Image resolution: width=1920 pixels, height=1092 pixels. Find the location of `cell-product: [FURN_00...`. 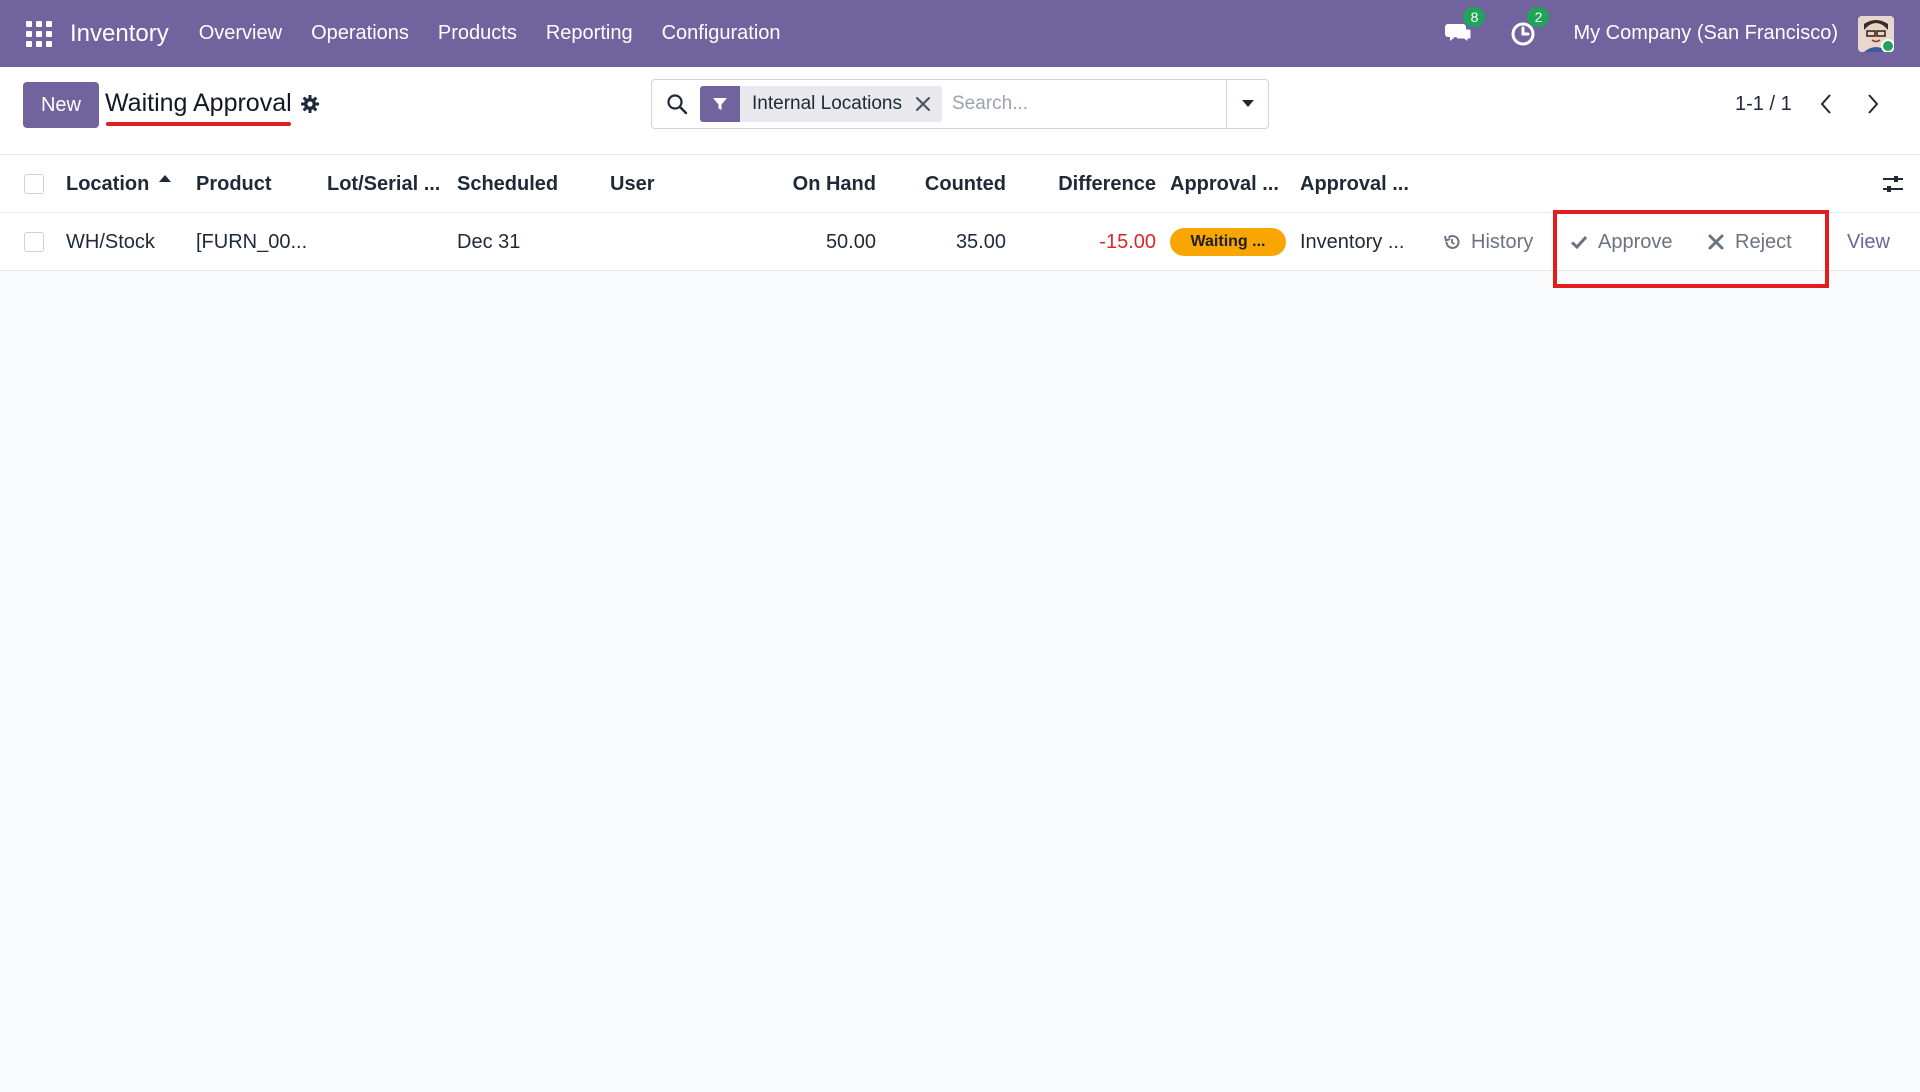

cell-product: [FURN_00... is located at coordinates (251, 242).